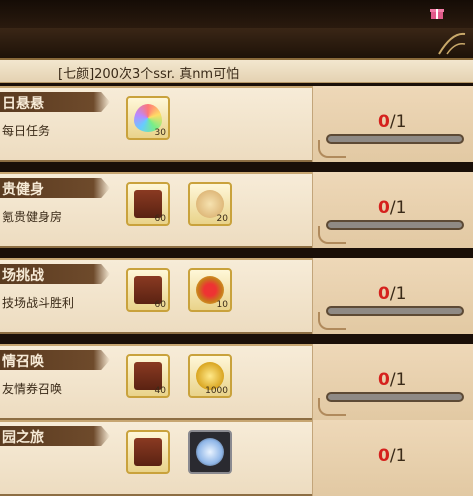 The width and height of the screenshot is (473, 496). Describe the element at coordinates (216, 391) in the screenshot. I see `reward-quantity: 1000` at that location.